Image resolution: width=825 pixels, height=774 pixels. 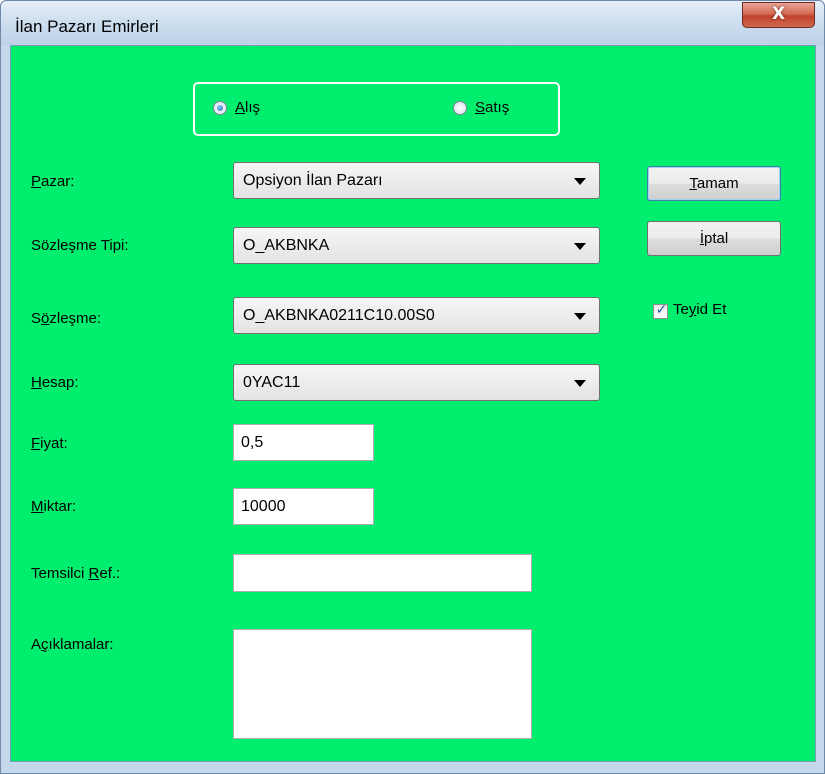 What do you see at coordinates (492, 107) in the screenshot?
I see `sell-radio-label: Satış` at bounding box center [492, 107].